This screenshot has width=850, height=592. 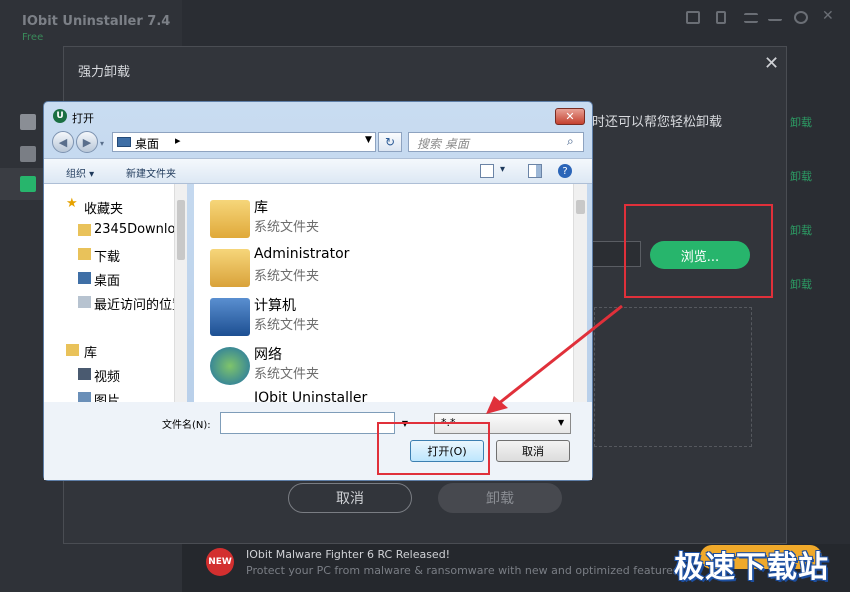 What do you see at coordinates (80, 172) in the screenshot?
I see `organize-button: 组织 ▾` at bounding box center [80, 172].